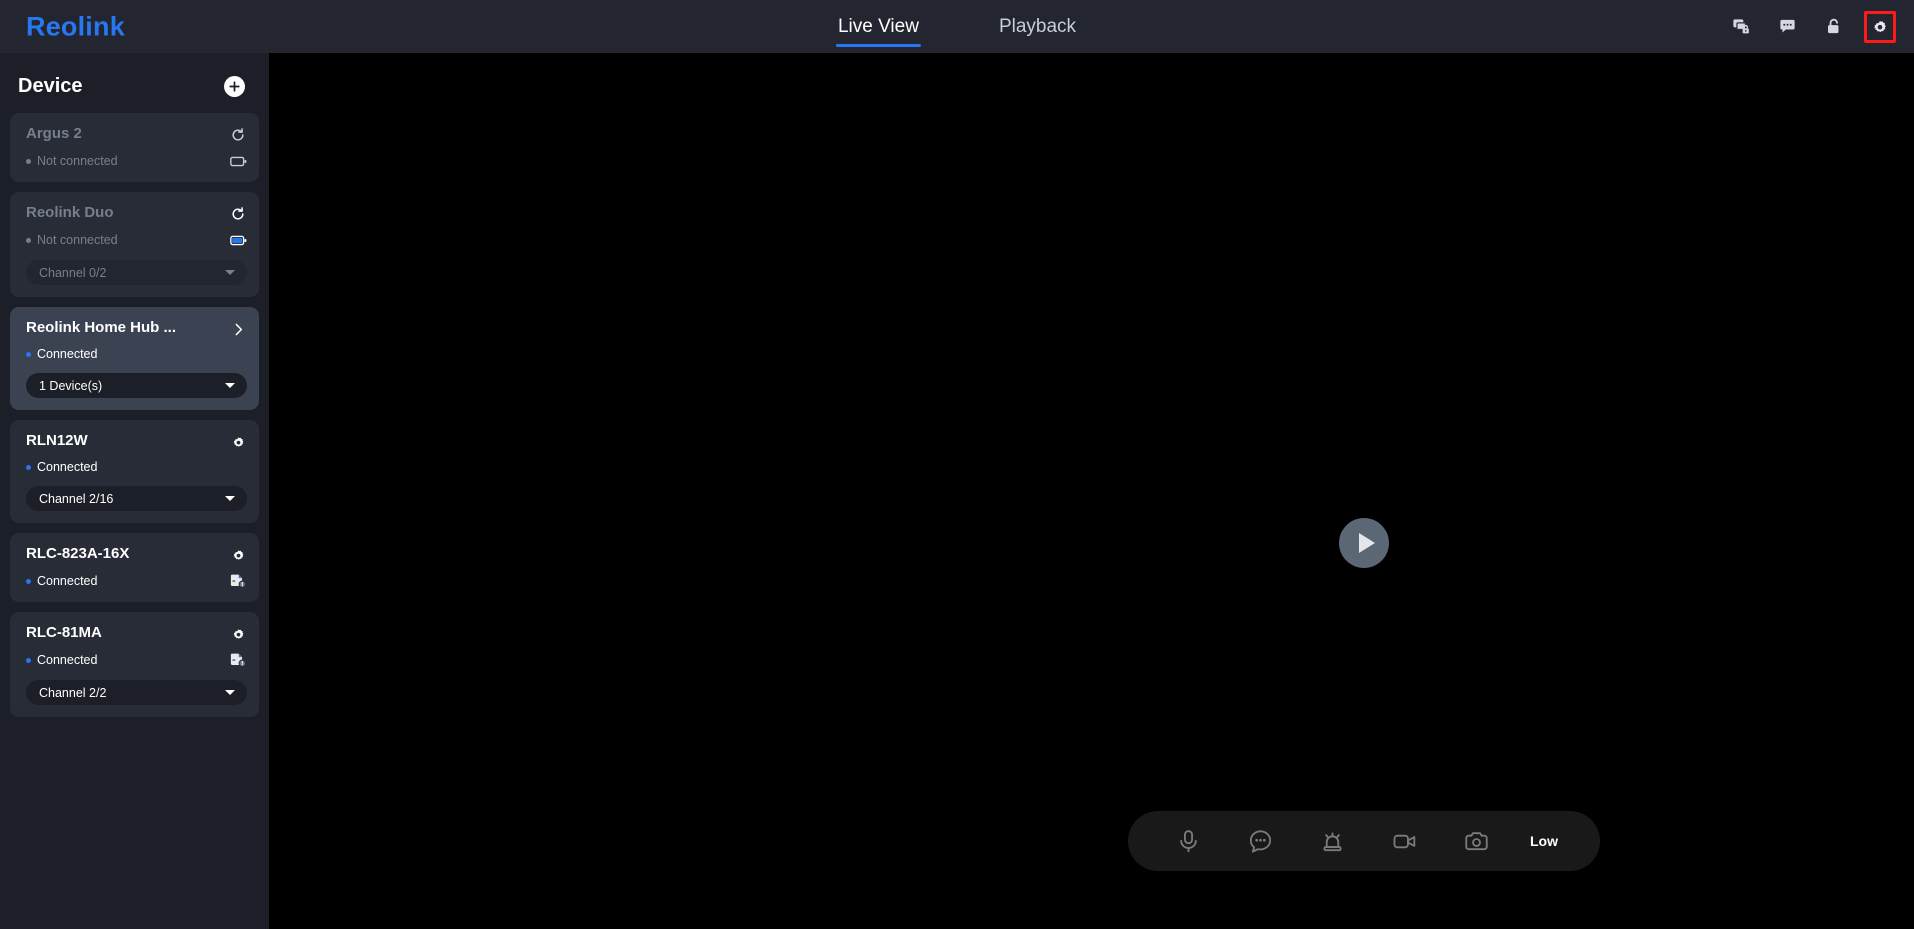 This screenshot has height=929, width=1914. Describe the element at coordinates (1833, 27) in the screenshot. I see `unlock-padlock-icon` at that location.